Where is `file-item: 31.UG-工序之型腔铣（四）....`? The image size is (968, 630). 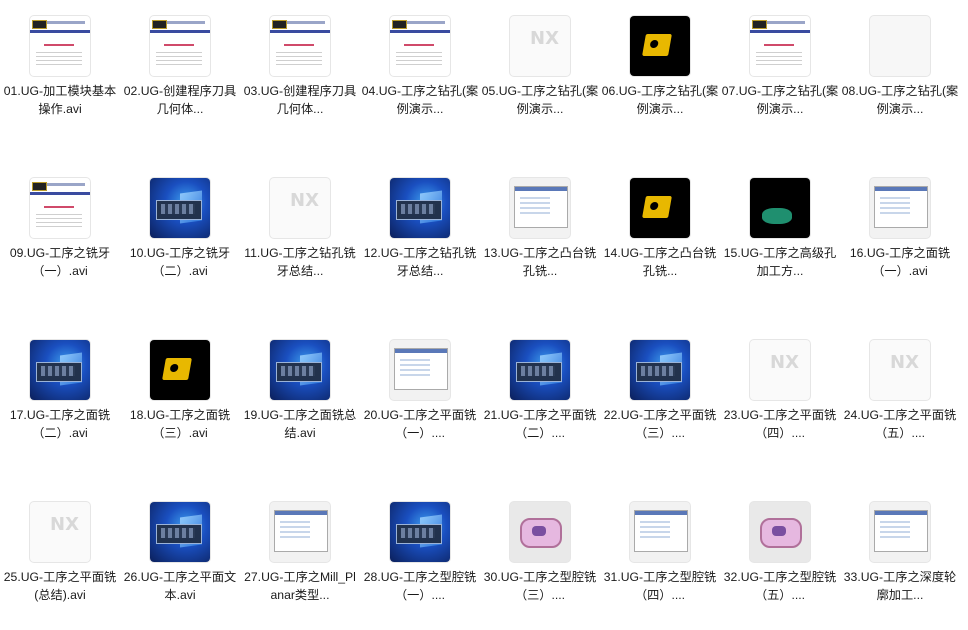
file-item: 31.UG-工序之型腔铣（四）.... is located at coordinates (660, 558).